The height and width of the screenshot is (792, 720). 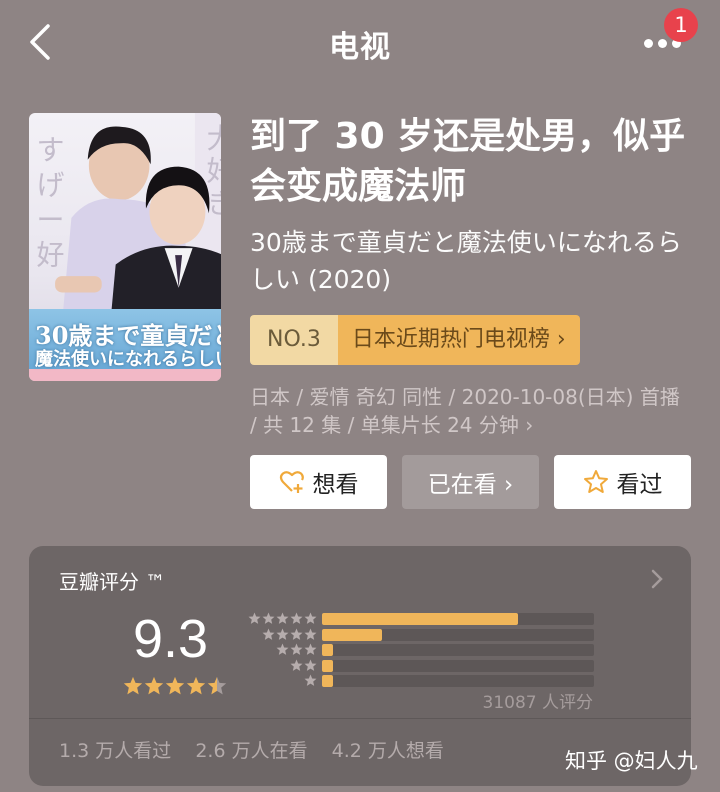 I want to click on divider, so click(x=360, y=718).